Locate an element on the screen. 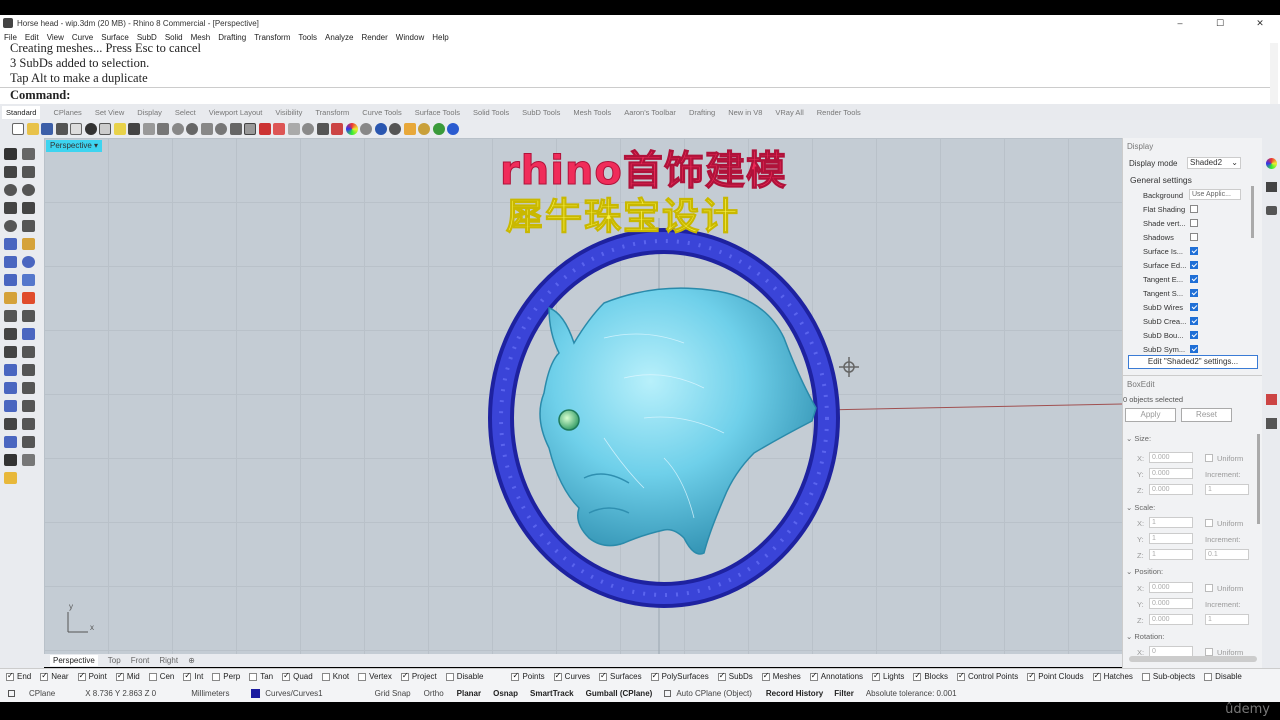  ellipse-icon is located at coordinates (28, 190).